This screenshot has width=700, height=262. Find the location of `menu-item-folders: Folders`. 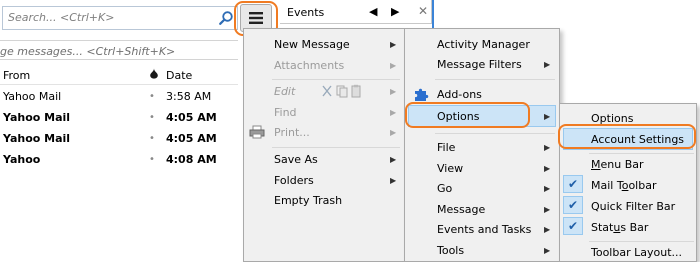

menu-item-folders: Folders is located at coordinates (294, 180).